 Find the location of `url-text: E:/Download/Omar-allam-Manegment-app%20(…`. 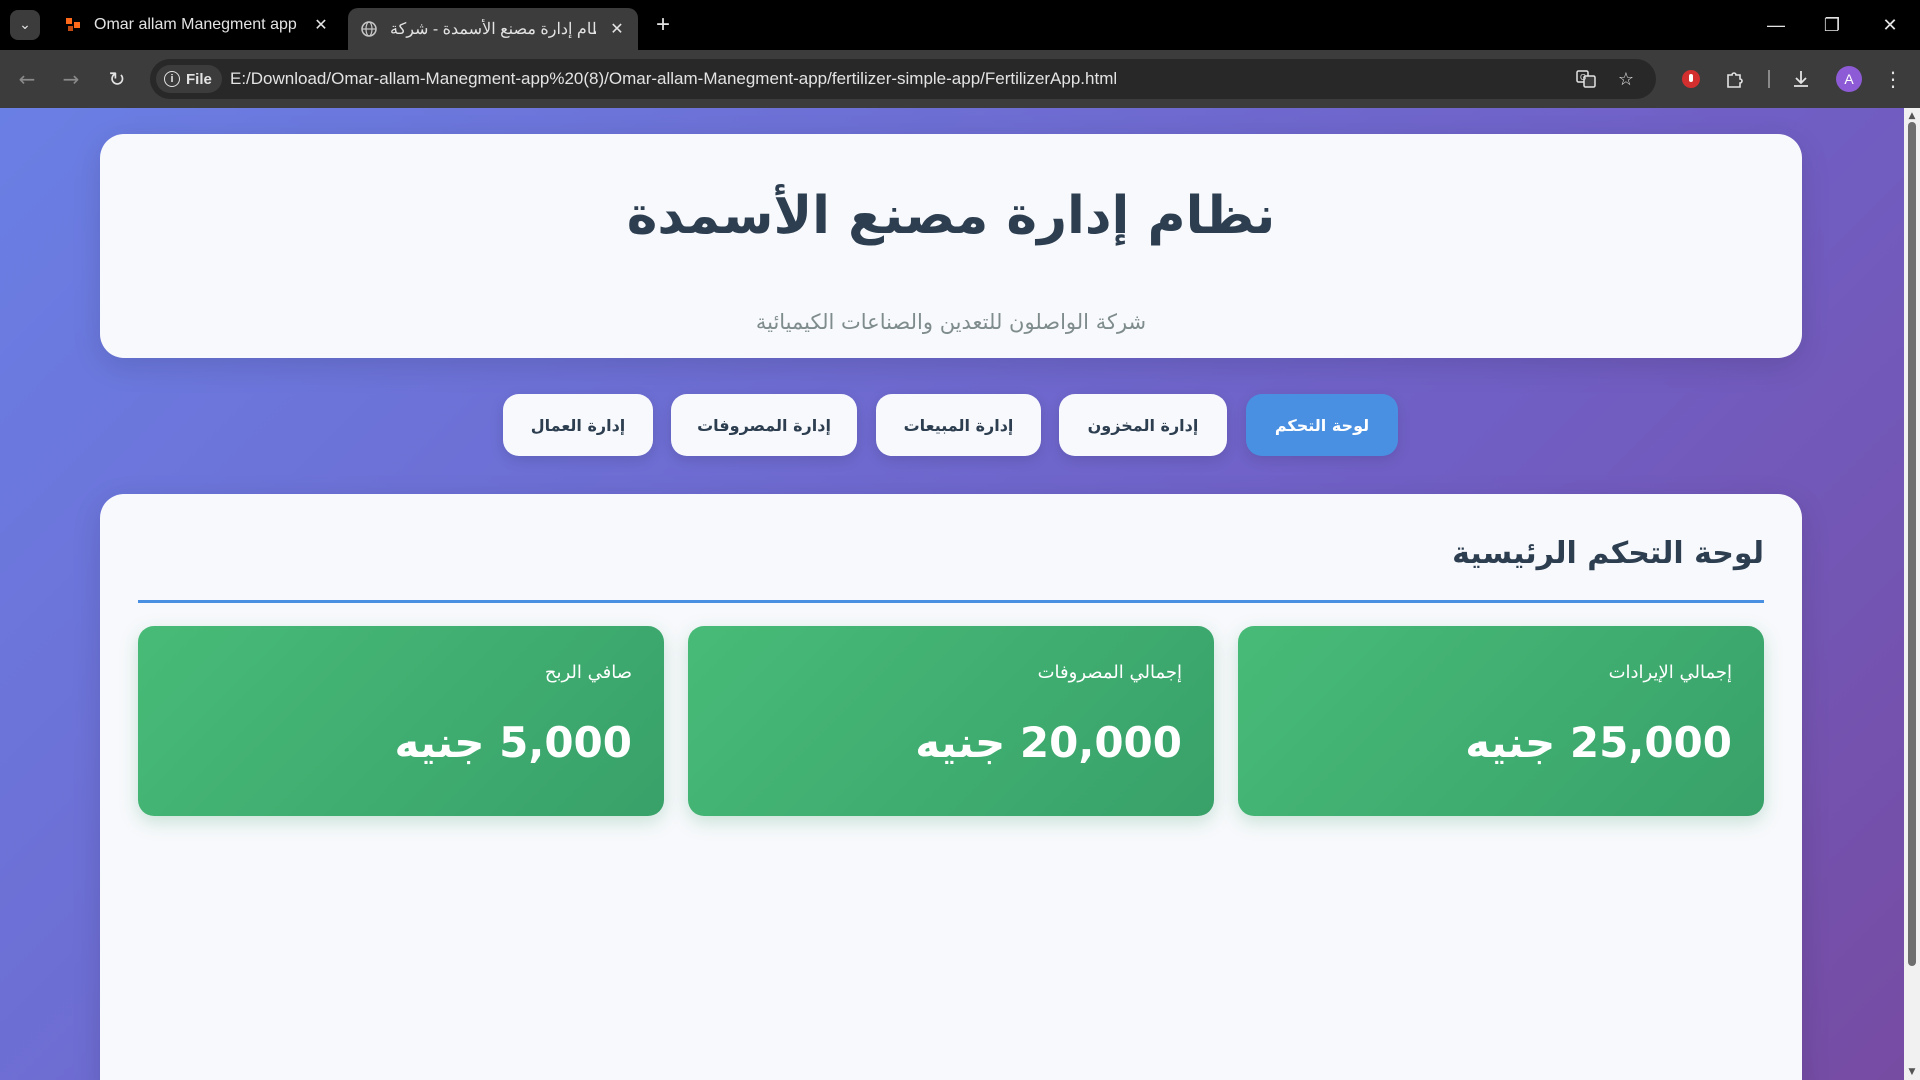

url-text: E:/Download/Omar-allam-Manegment-app%20(… is located at coordinates (673, 79).